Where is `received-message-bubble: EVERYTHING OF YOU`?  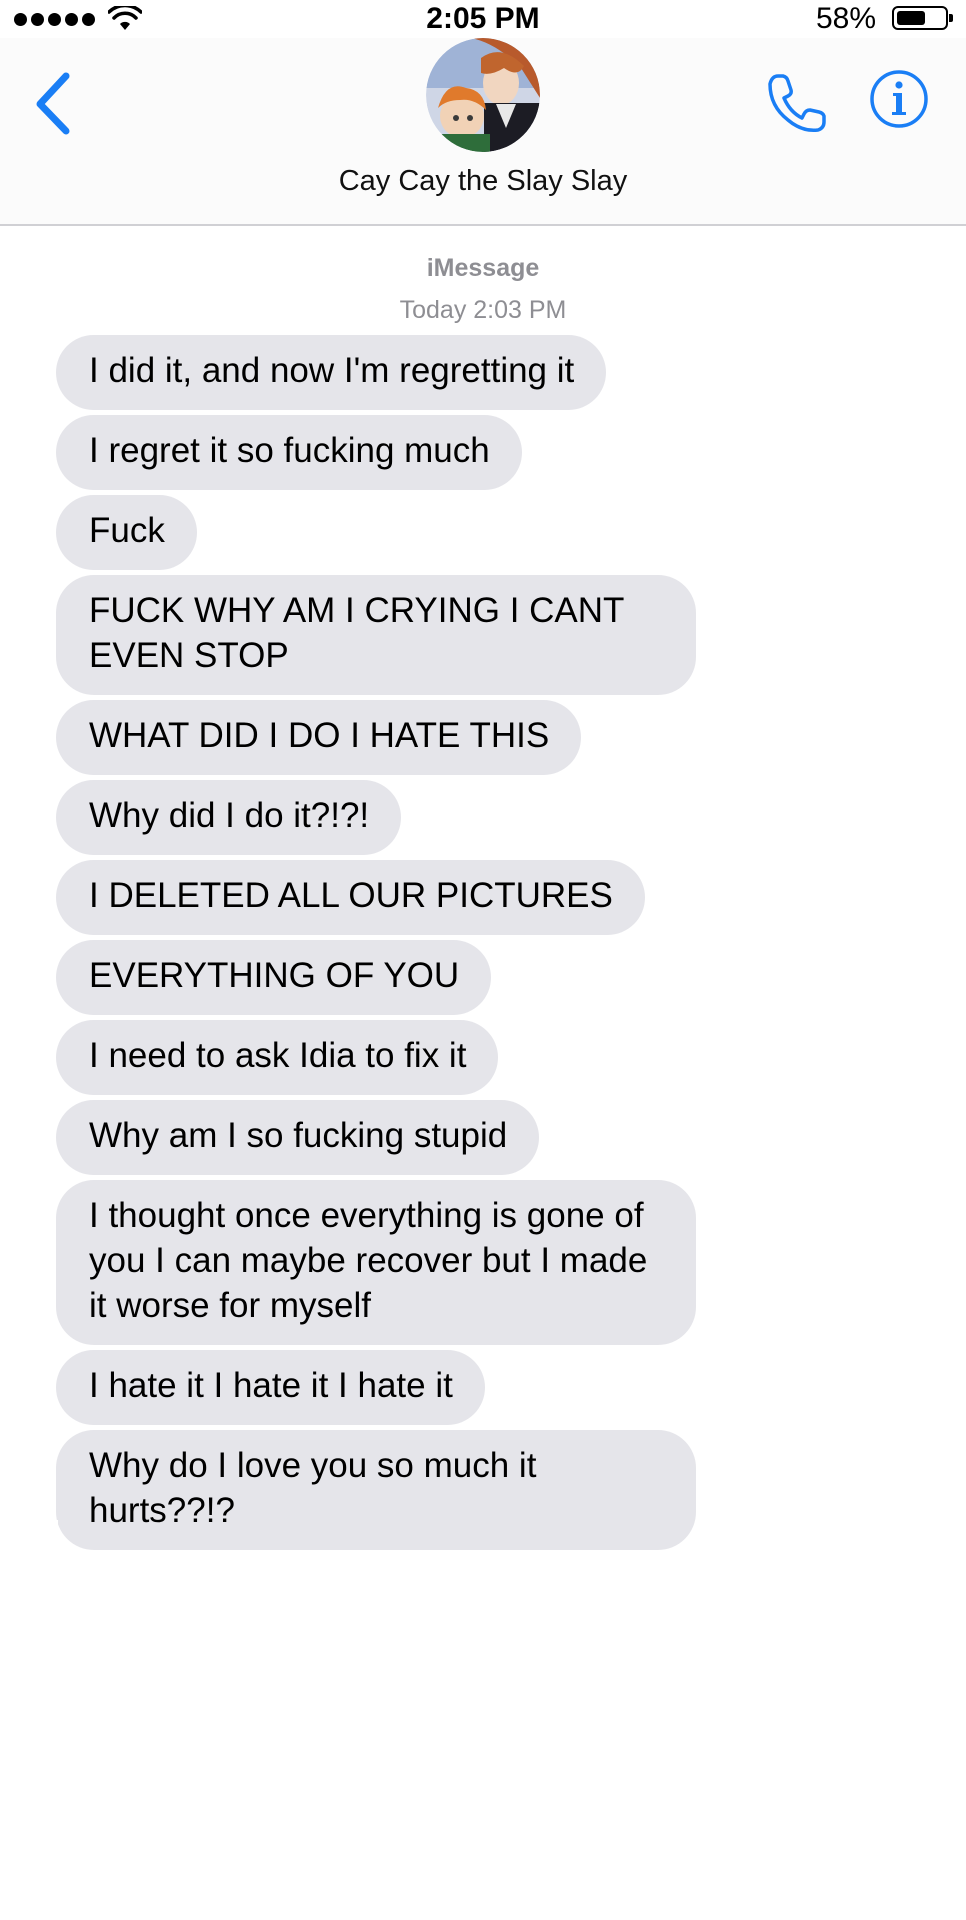 received-message-bubble: EVERYTHING OF YOU is located at coordinates (274, 977).